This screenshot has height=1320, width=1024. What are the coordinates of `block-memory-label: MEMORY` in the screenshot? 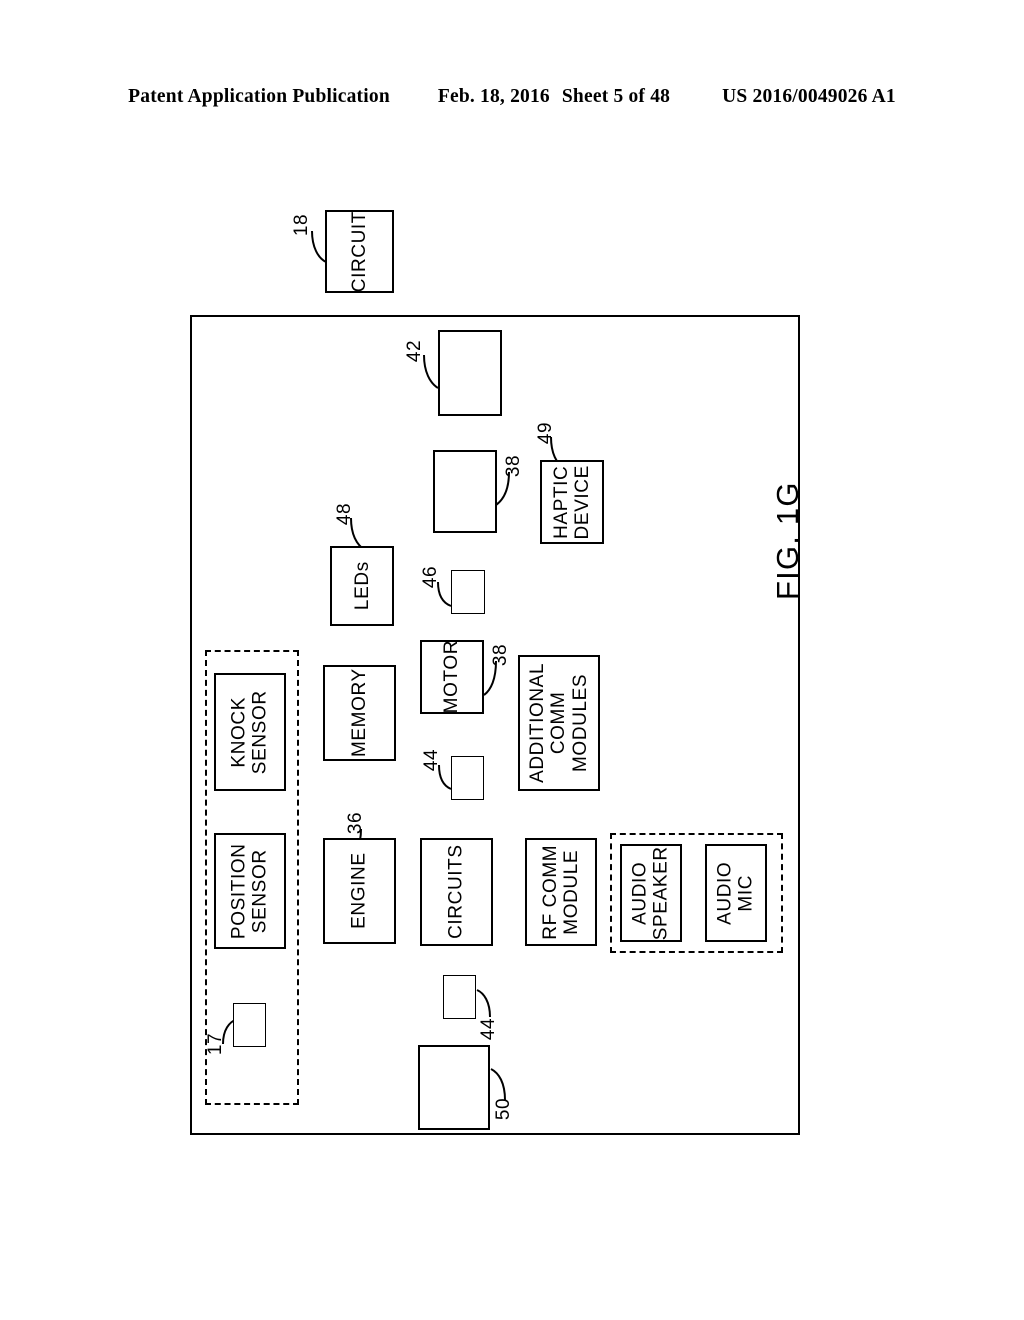 It's located at (359, 713).